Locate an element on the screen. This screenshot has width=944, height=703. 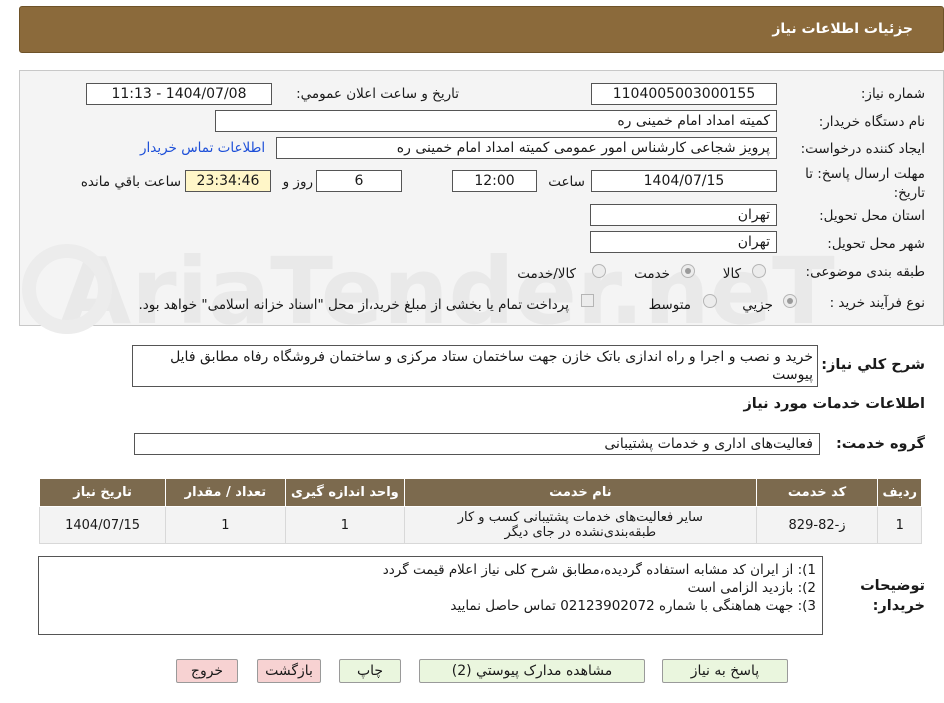
deadline-date-field: 1404/07/15 is located at coordinates (684, 181).